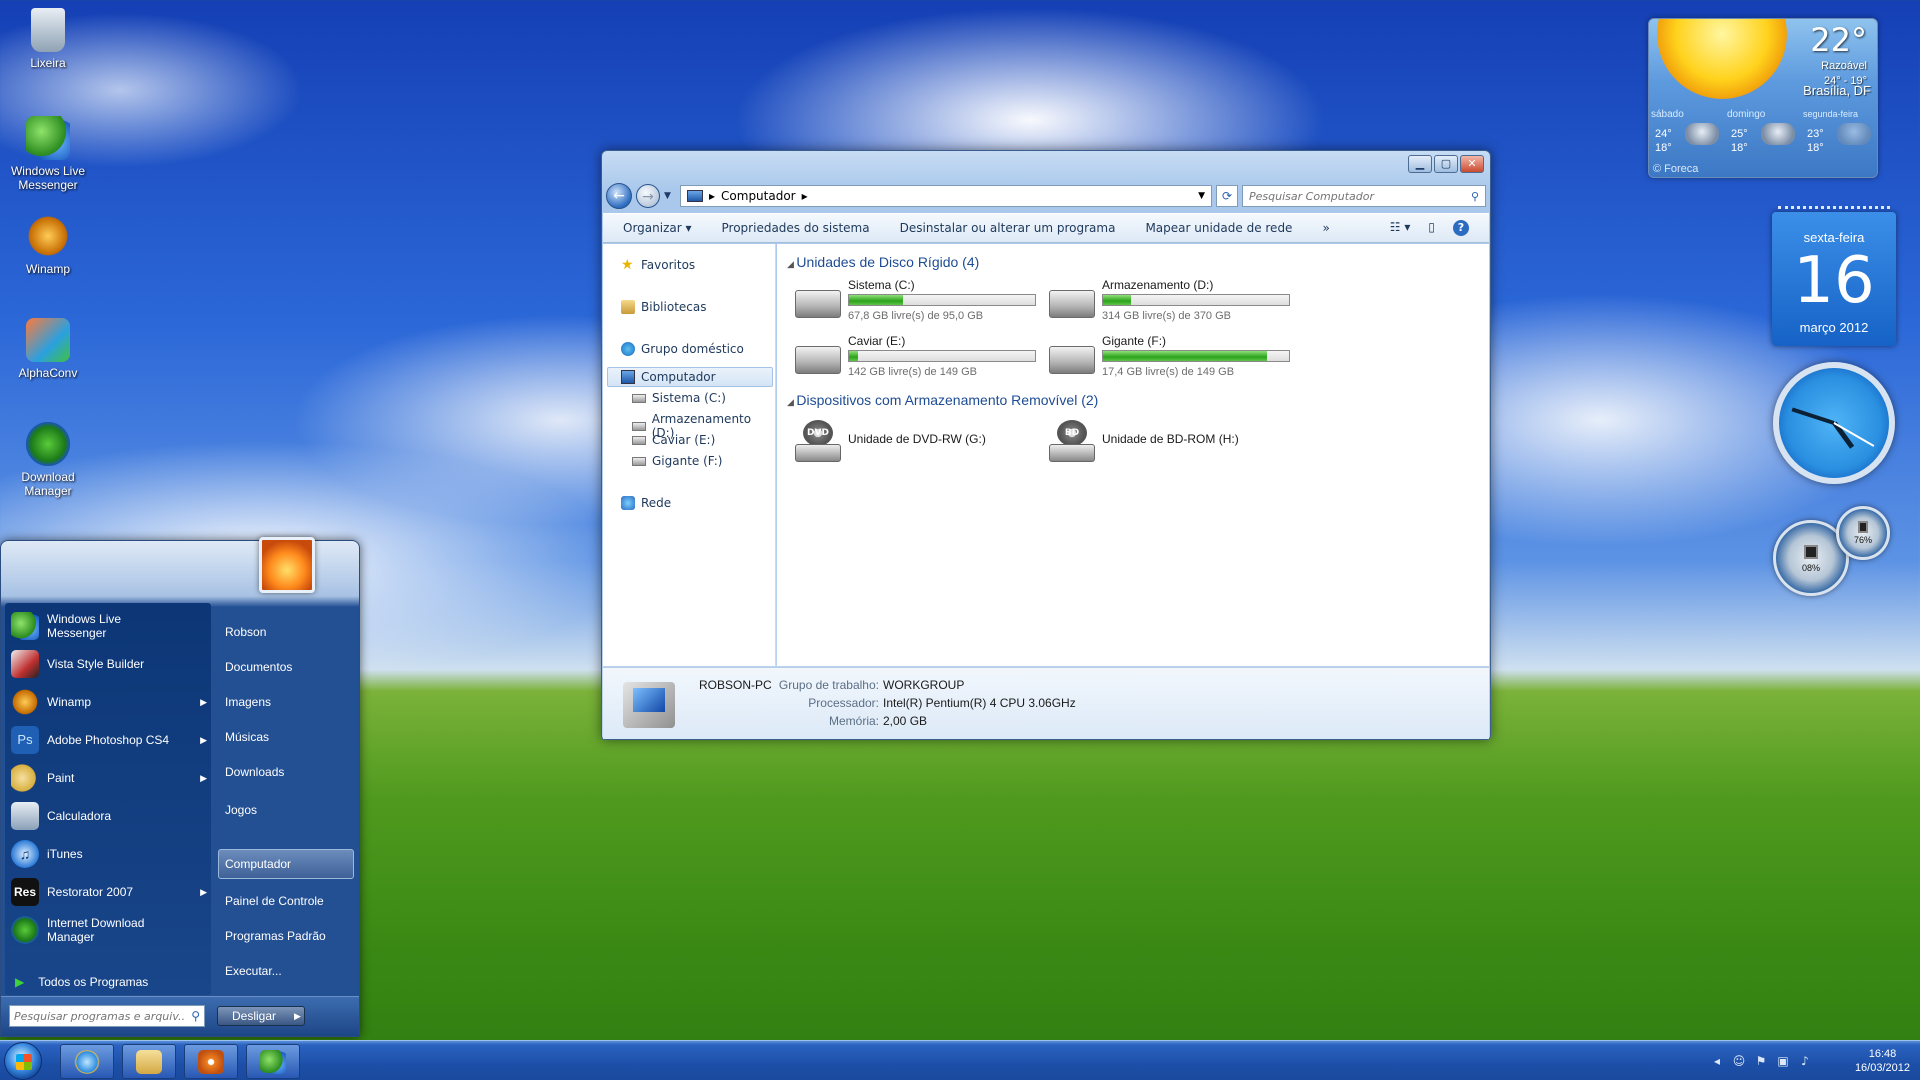 The height and width of the screenshot is (1080, 1920). I want to click on taskbar-messenger, so click(273, 1061).